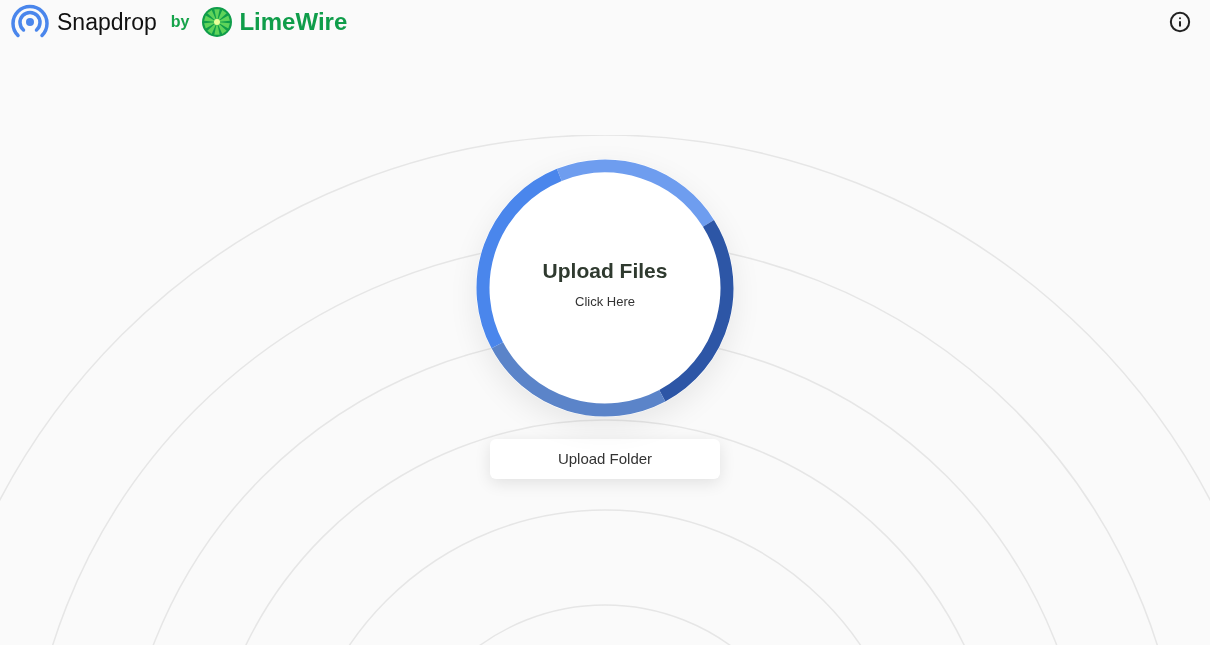  What do you see at coordinates (180, 22) in the screenshot?
I see `by-label: by` at bounding box center [180, 22].